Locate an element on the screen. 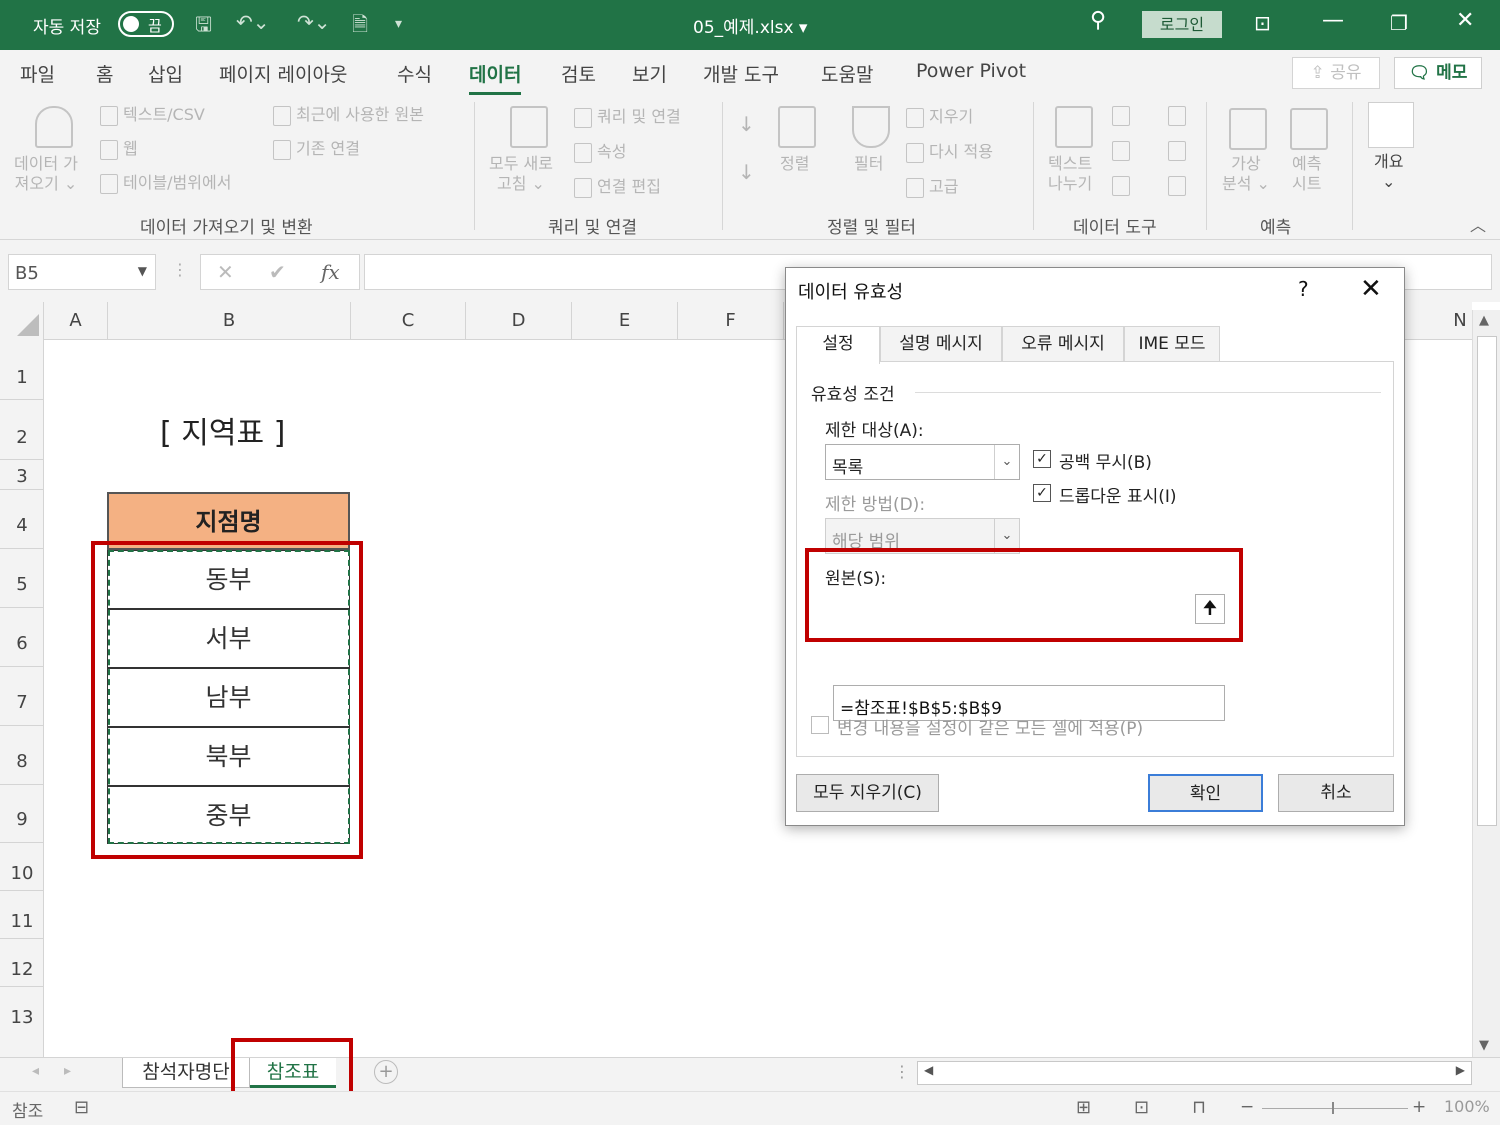  tab-view: 보기 is located at coordinates (649, 73).